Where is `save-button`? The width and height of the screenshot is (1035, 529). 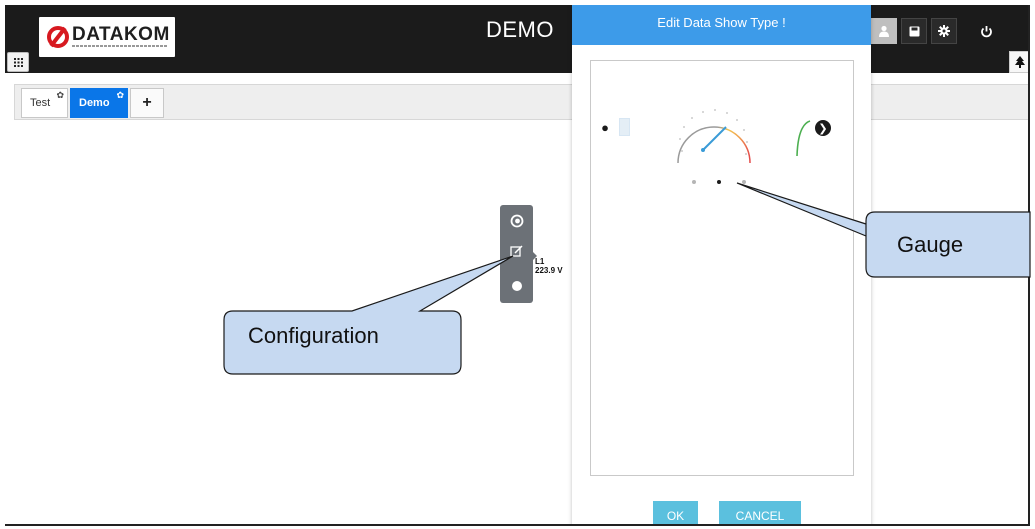
save-button is located at coordinates (914, 31).